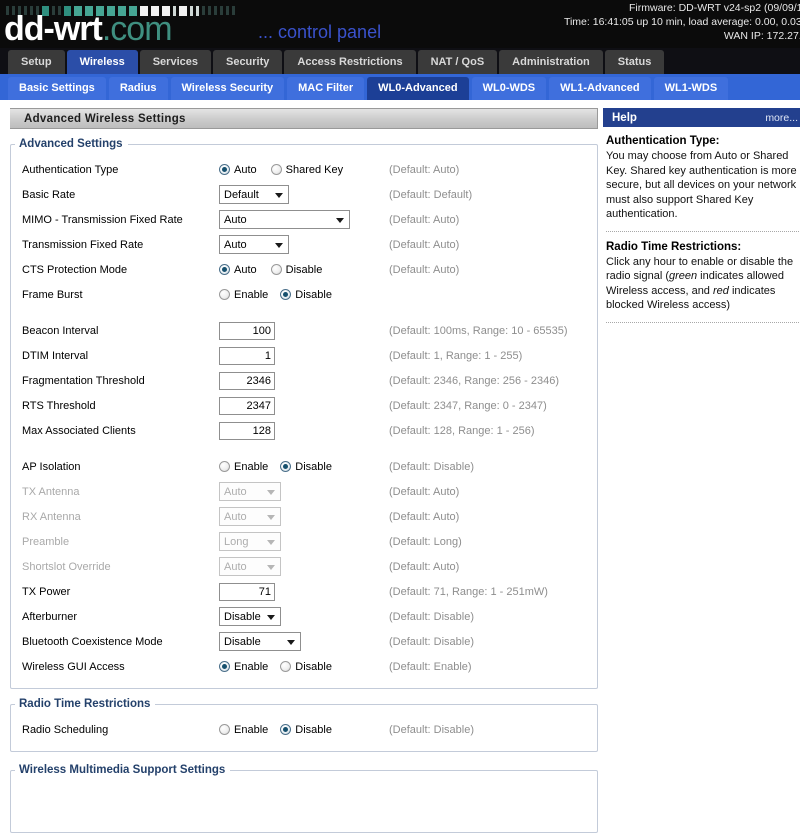 The image size is (800, 833). I want to click on tab-setup: Setup, so click(36, 62).